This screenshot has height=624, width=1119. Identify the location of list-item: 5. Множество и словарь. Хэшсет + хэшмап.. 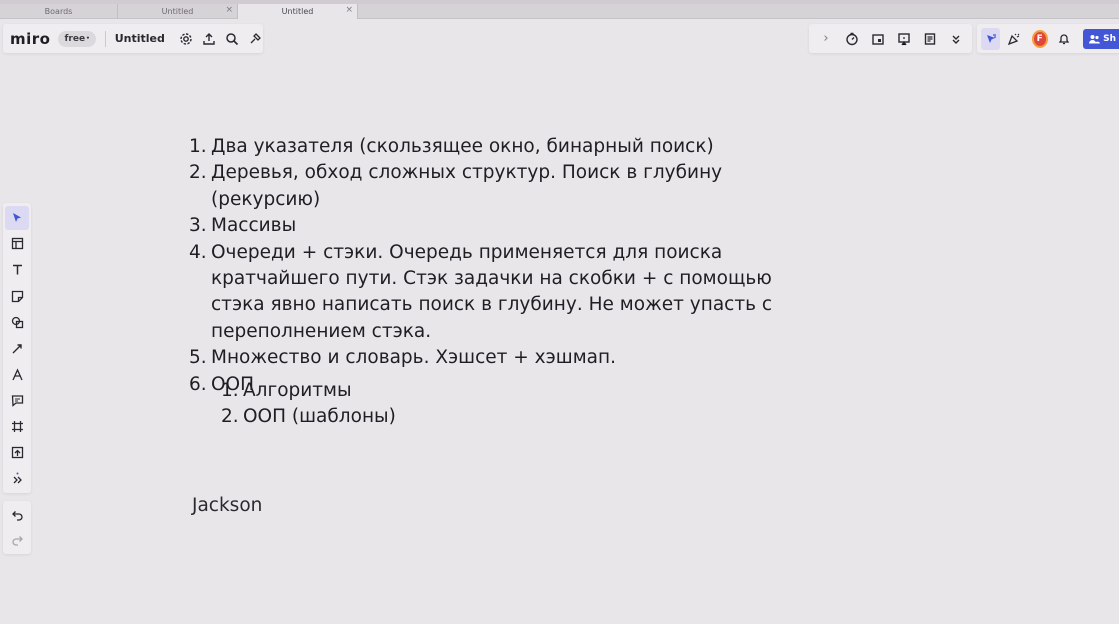
(509, 358).